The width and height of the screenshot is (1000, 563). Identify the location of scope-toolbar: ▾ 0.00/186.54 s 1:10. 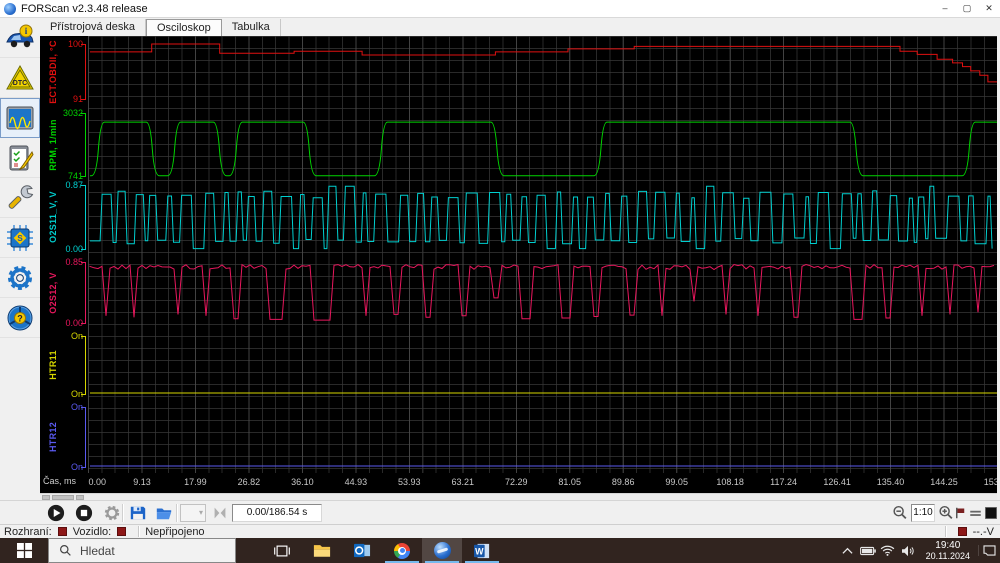
(500, 512).